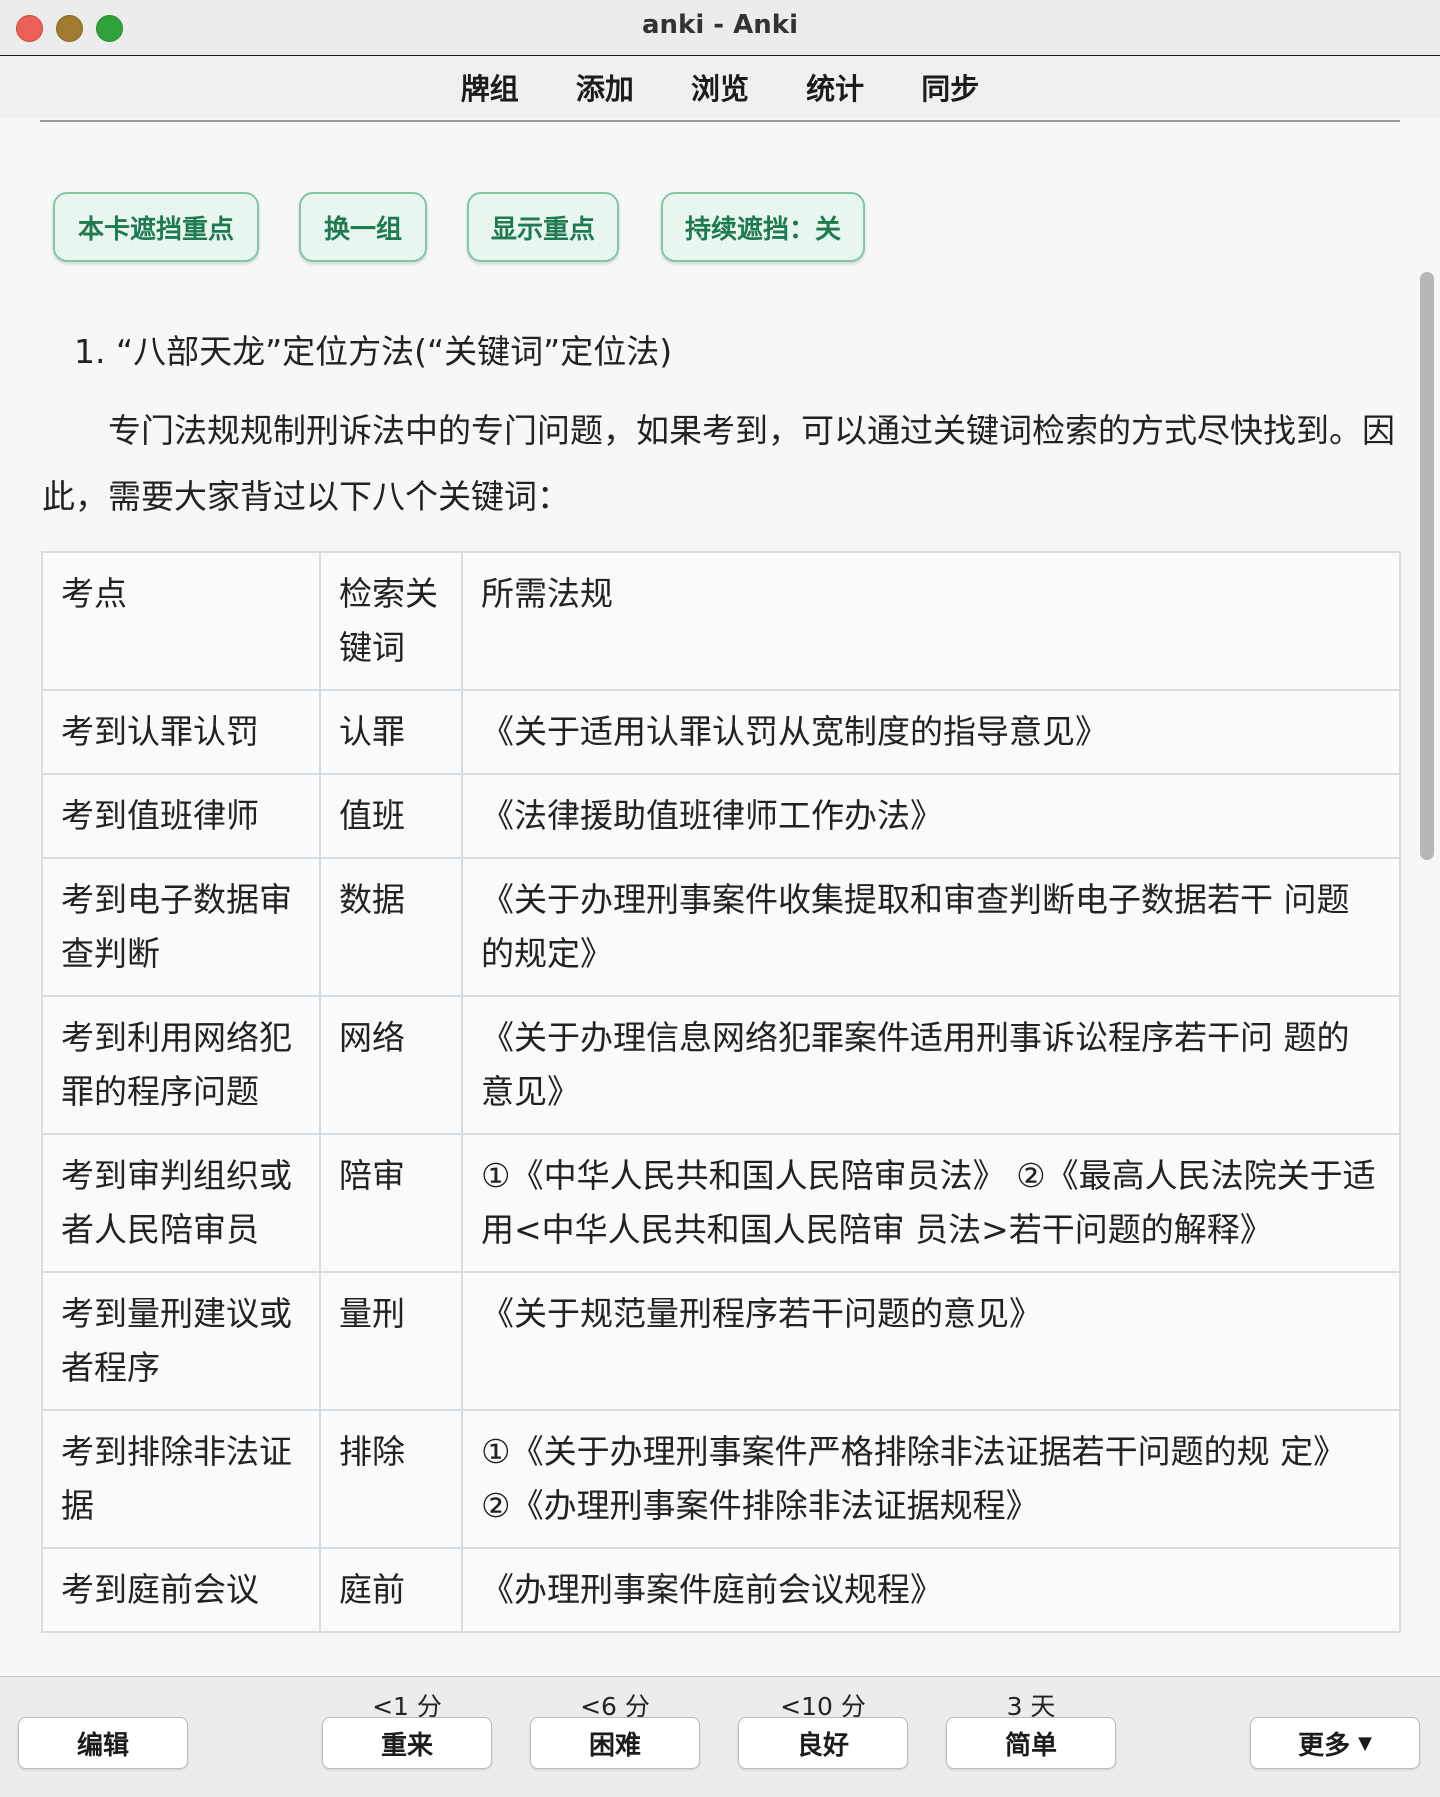  What do you see at coordinates (391, 732) in the screenshot?
I see `table-cell-keyword: 认罪` at bounding box center [391, 732].